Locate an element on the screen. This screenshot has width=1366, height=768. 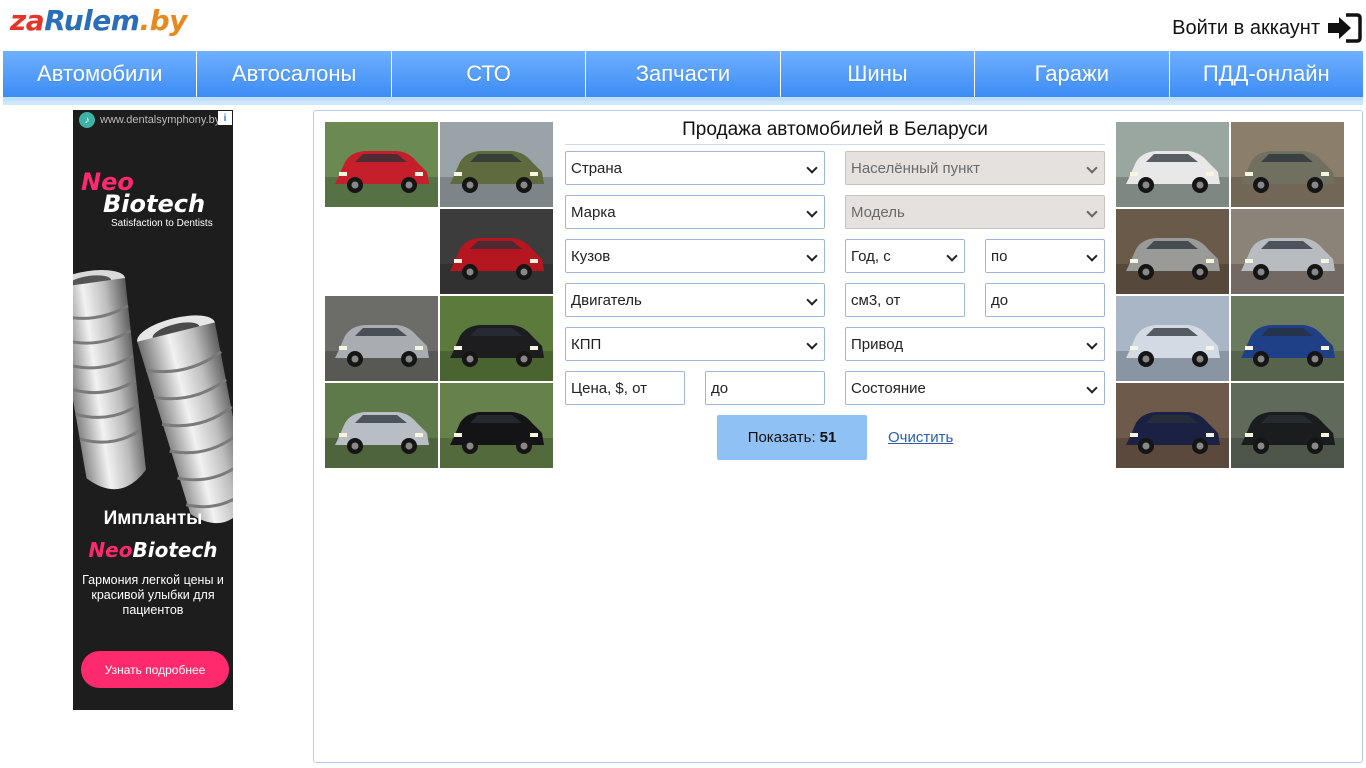
thumbnail-placeholder is located at coordinates (381, 251).